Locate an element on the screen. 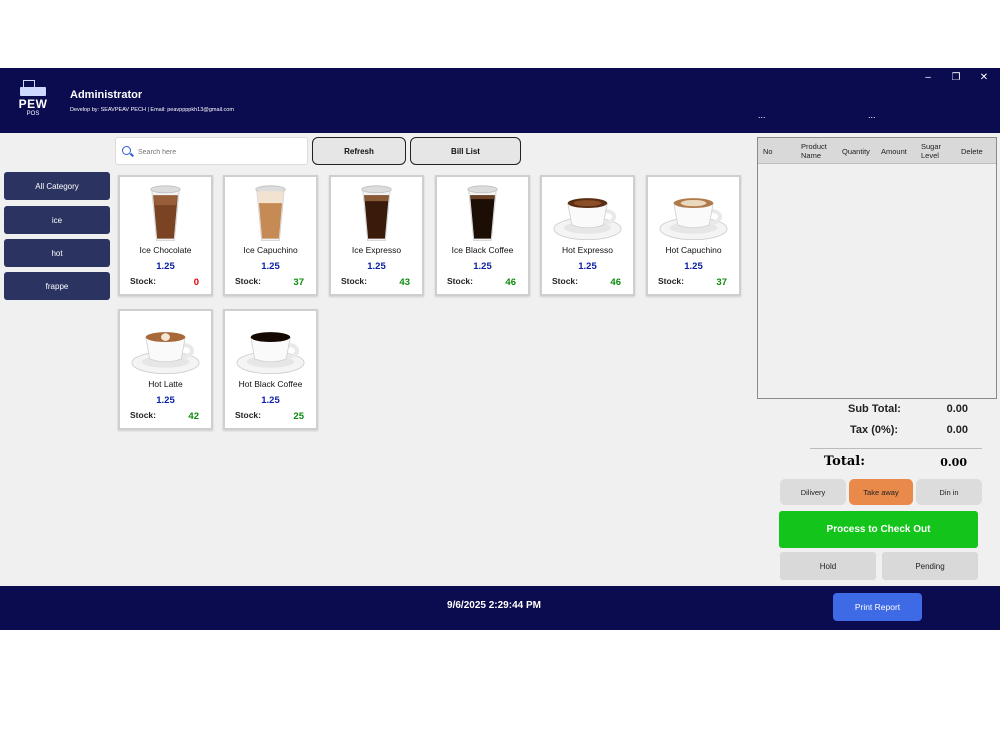 The width and height of the screenshot is (1000, 750). stock-value: 25 is located at coordinates (298, 416).